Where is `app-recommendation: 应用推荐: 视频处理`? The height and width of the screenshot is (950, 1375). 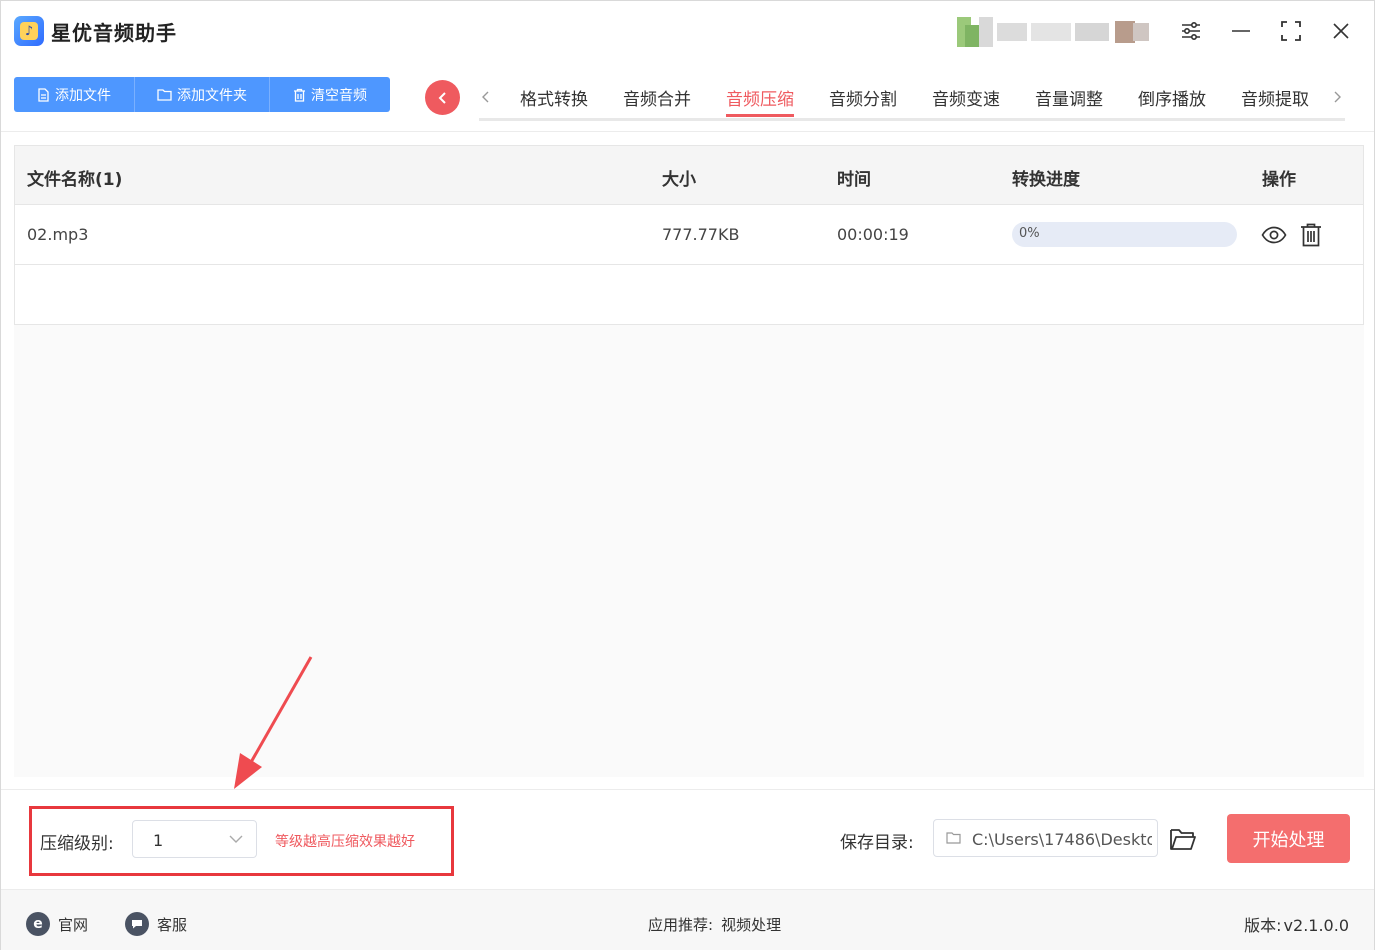 app-recommendation: 应用推荐: 视频处理 is located at coordinates (714, 924).